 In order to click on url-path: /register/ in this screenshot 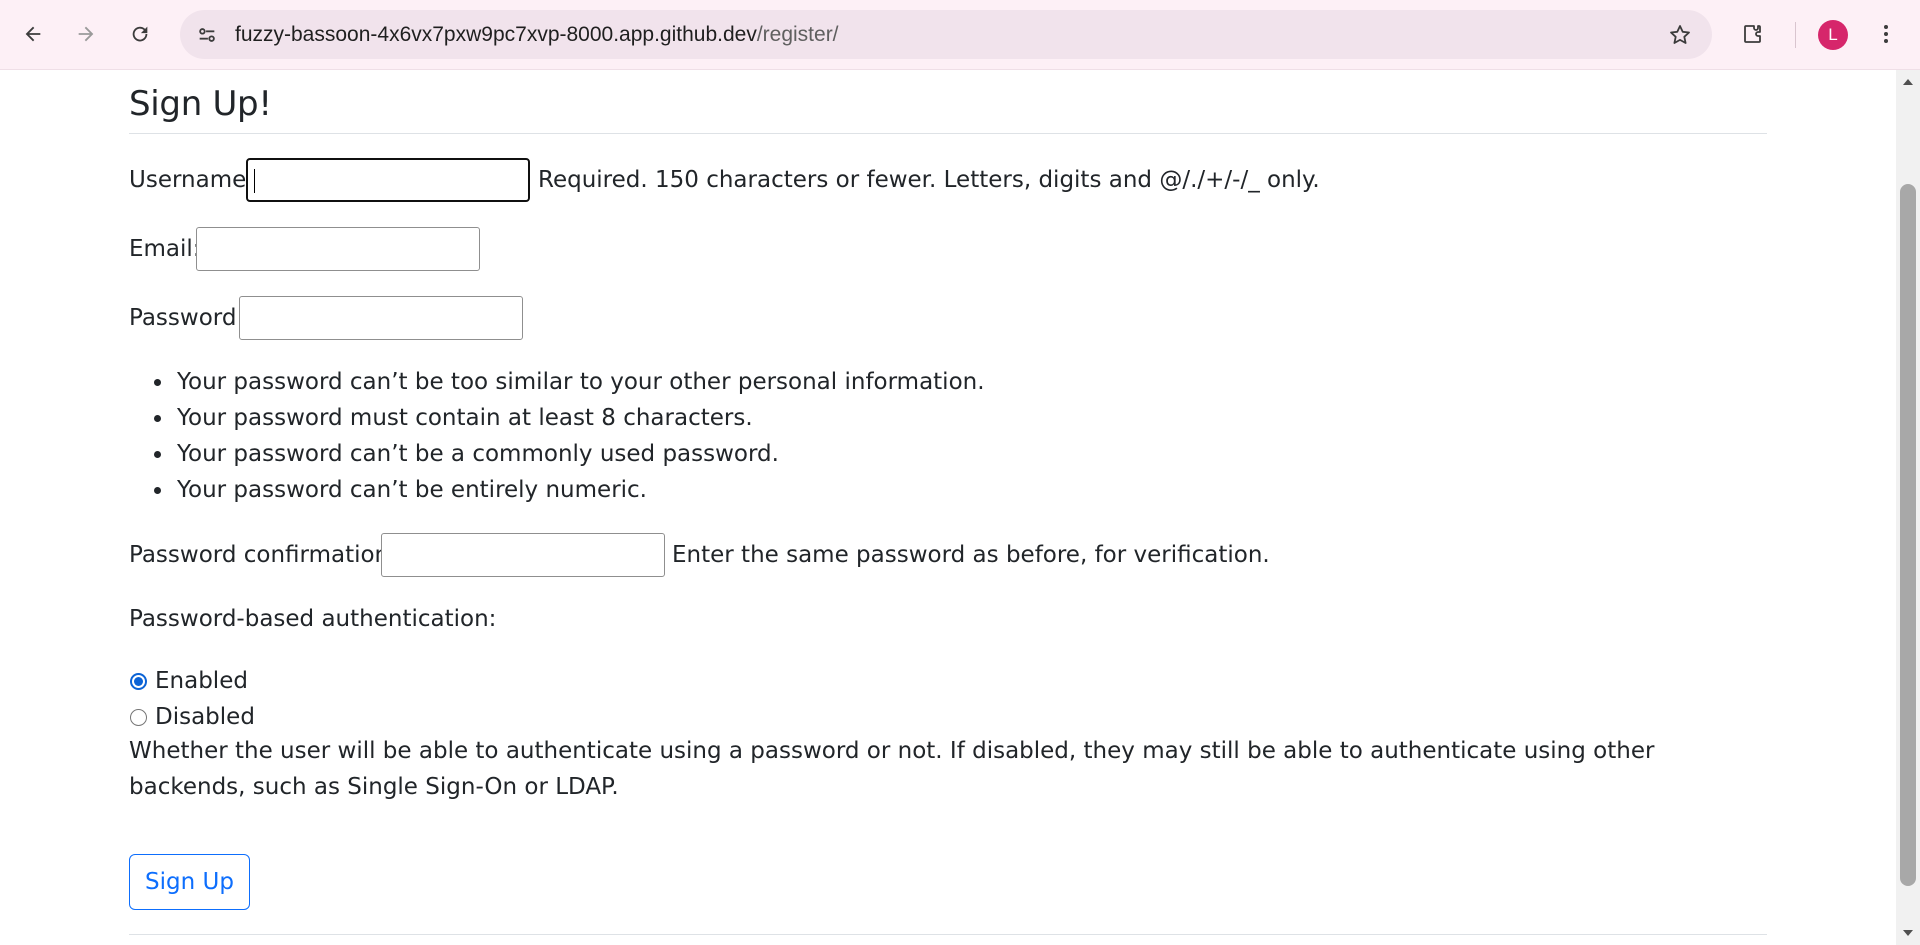, I will do `click(797, 34)`.